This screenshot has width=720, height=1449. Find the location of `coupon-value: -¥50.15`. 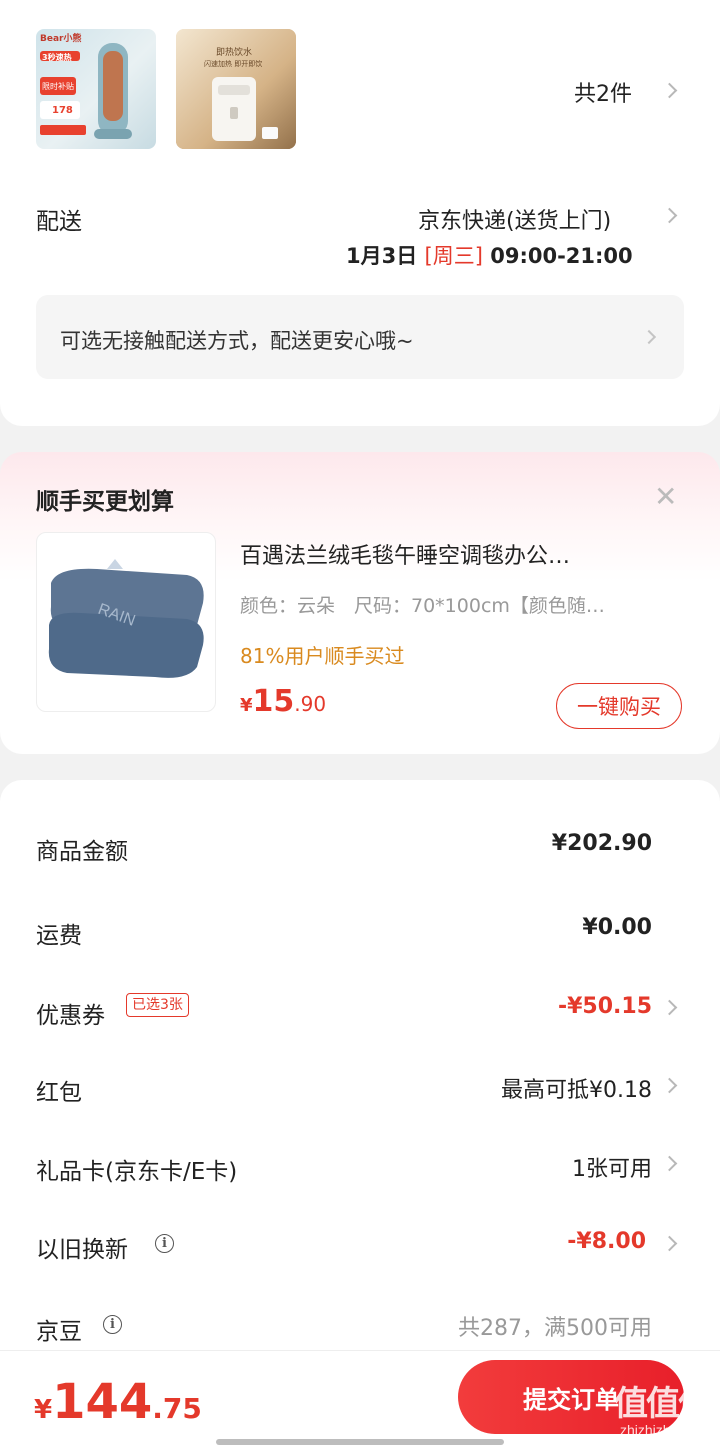

coupon-value: -¥50.15 is located at coordinates (605, 1006).